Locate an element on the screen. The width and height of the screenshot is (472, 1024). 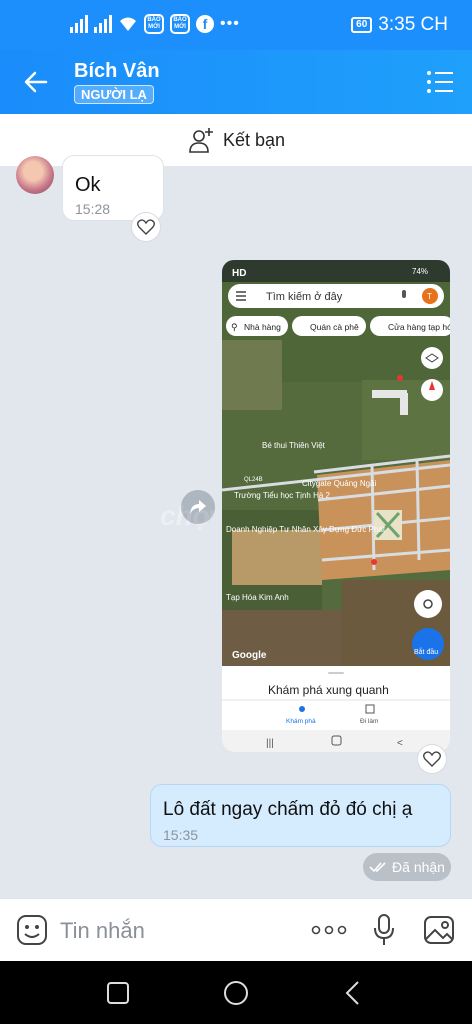
phone-battery: 74% is located at coordinates (420, 271).